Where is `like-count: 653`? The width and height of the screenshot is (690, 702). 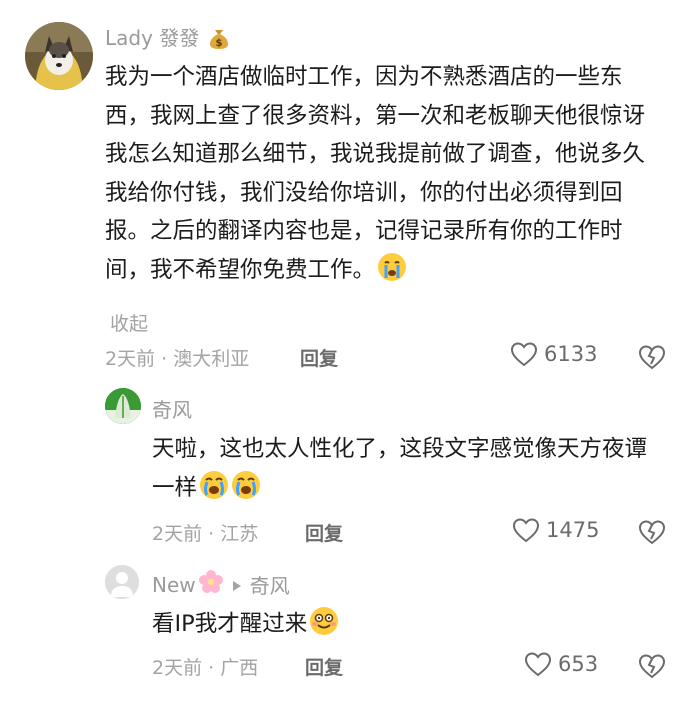
like-count: 653 is located at coordinates (578, 664).